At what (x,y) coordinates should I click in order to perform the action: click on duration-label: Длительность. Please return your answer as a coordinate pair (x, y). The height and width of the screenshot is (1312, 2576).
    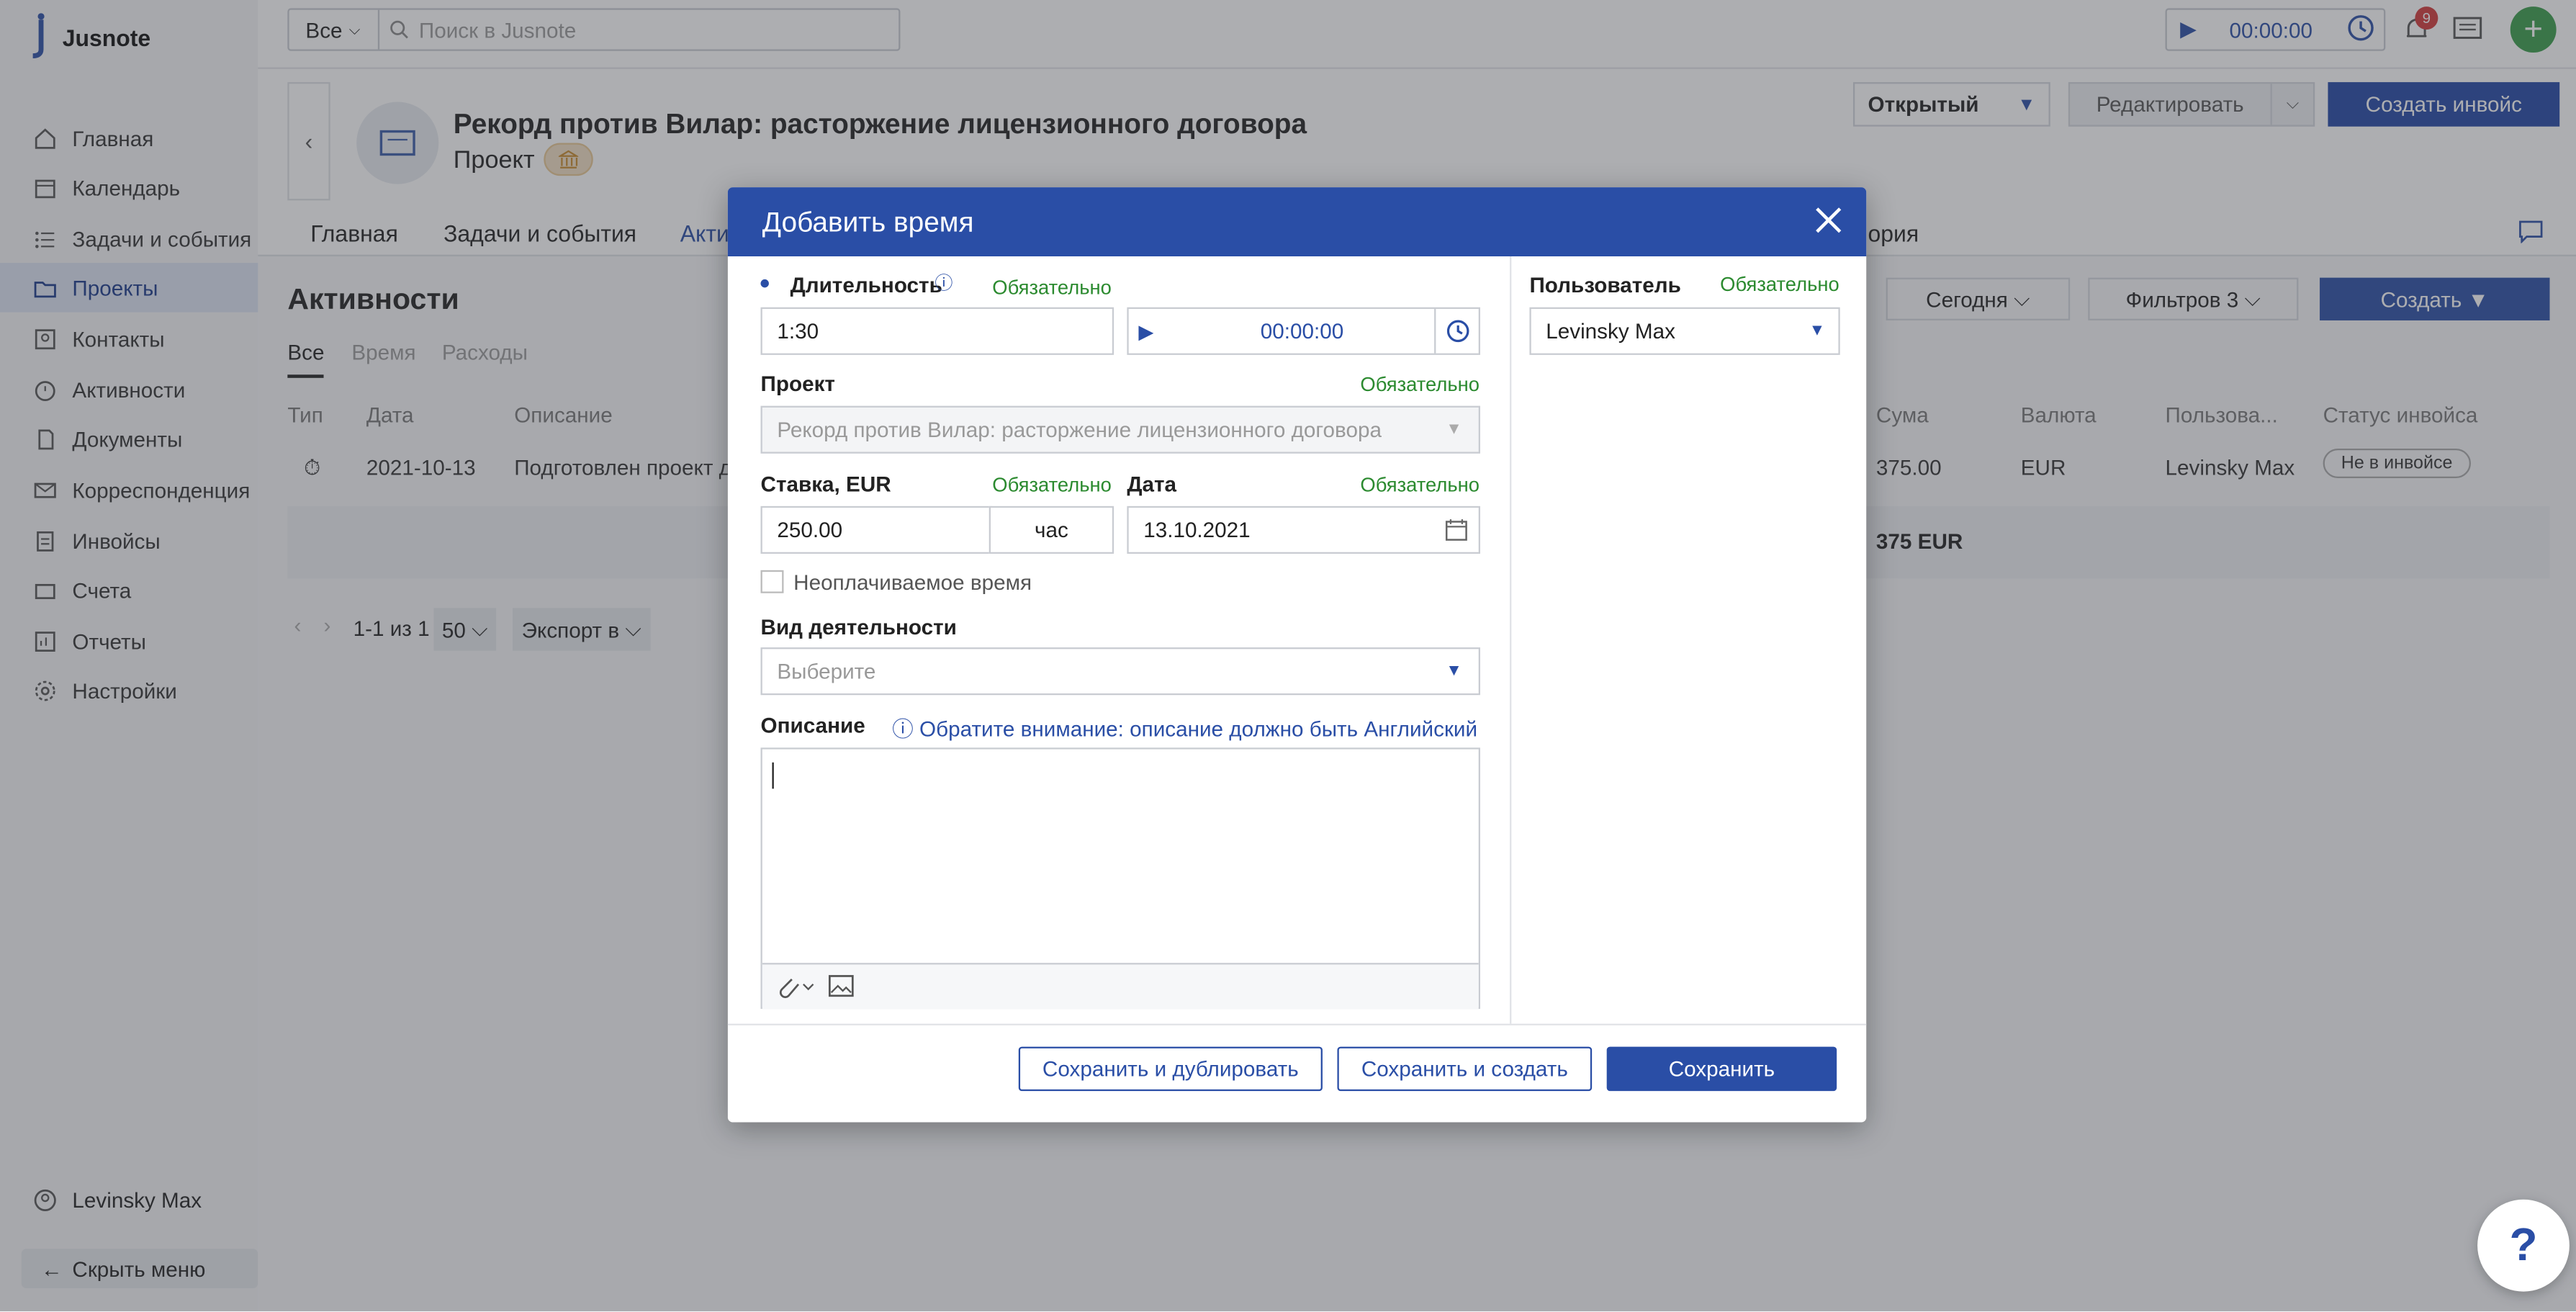
    Looking at the image, I should click on (866, 285).